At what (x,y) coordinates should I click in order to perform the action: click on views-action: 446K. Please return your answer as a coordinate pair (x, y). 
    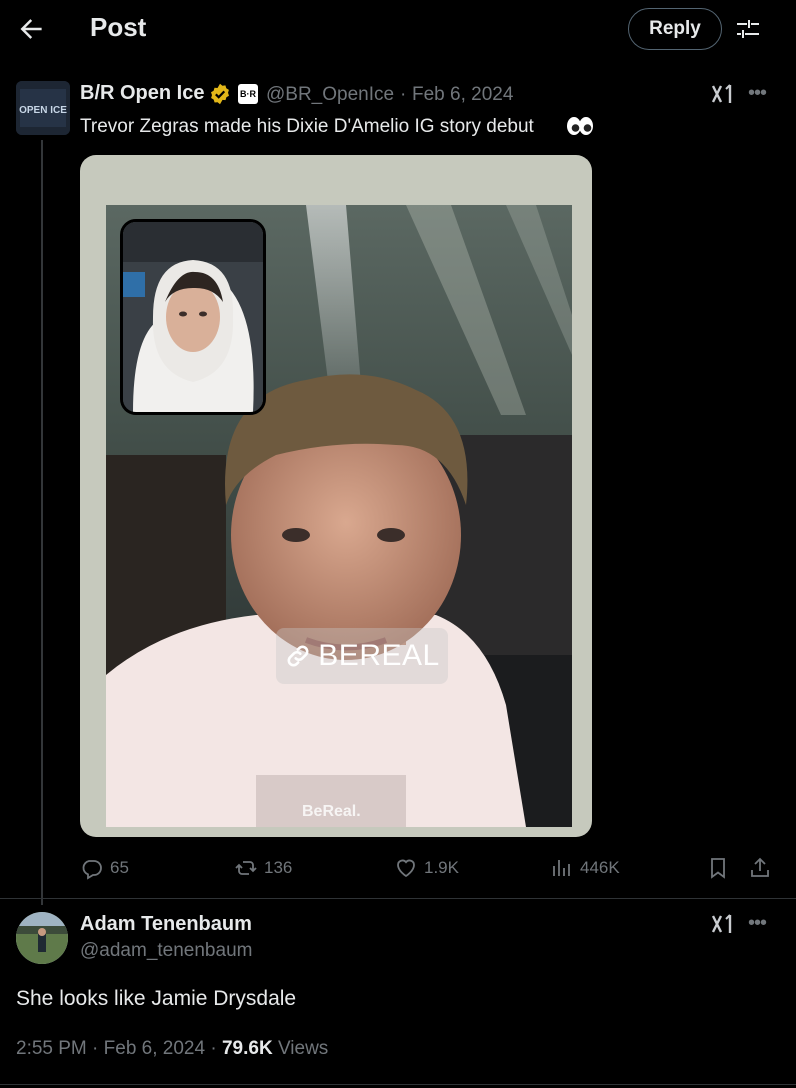
    Looking at the image, I should click on (585, 868).